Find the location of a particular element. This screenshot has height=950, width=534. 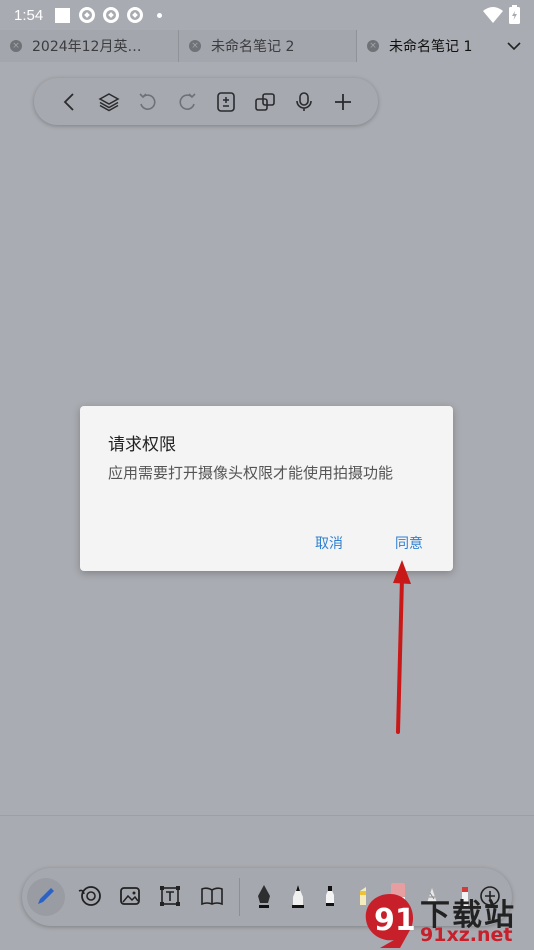

notification-square-icon is located at coordinates (63, 15).